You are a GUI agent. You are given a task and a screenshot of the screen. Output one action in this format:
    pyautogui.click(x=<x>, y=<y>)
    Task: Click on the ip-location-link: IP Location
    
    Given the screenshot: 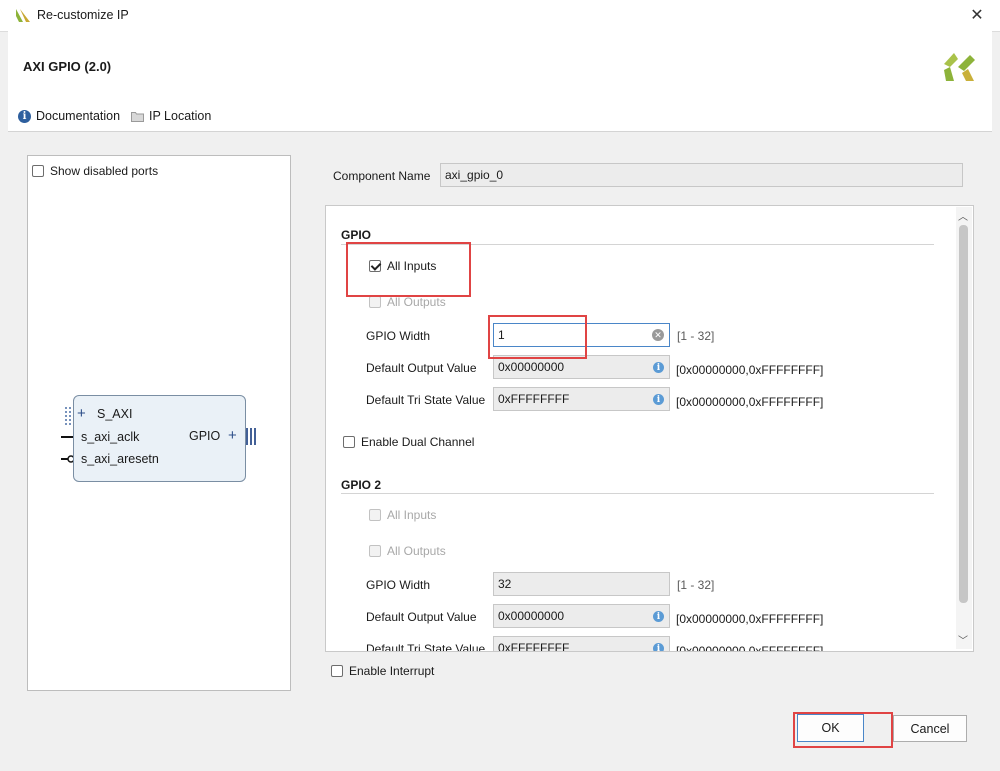 What is the action you would take?
    pyautogui.click(x=171, y=116)
    